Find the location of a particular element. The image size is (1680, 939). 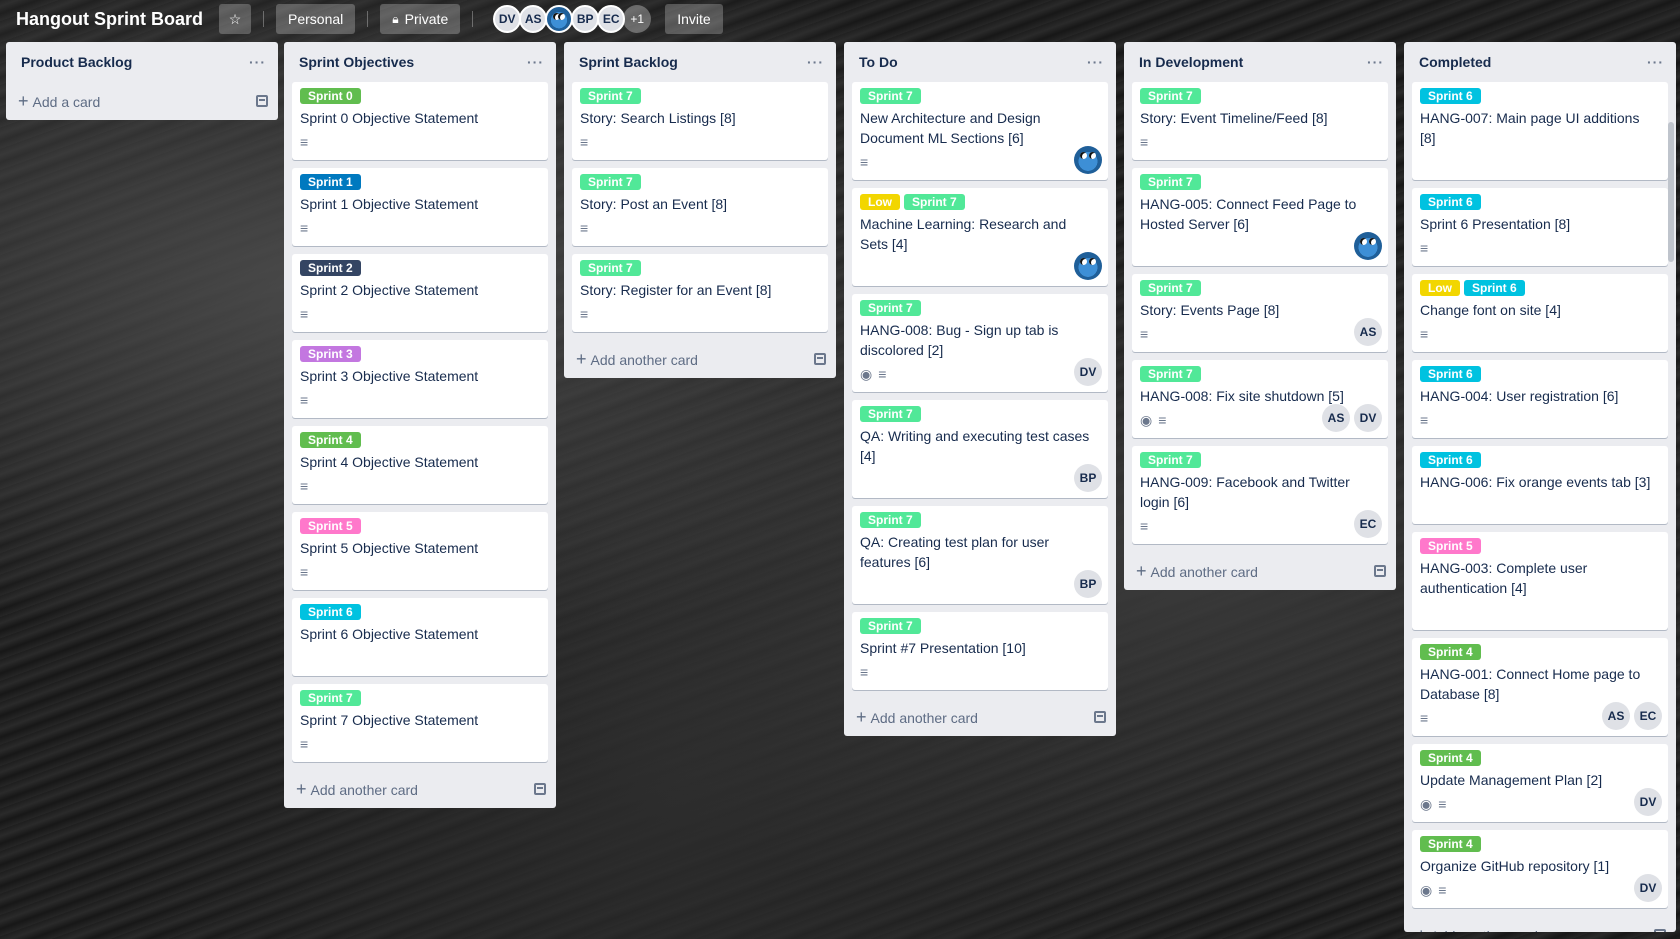

card: Sprint 4 Update Management Plan [2] ◉ ≡ DV is located at coordinates (1540, 783).